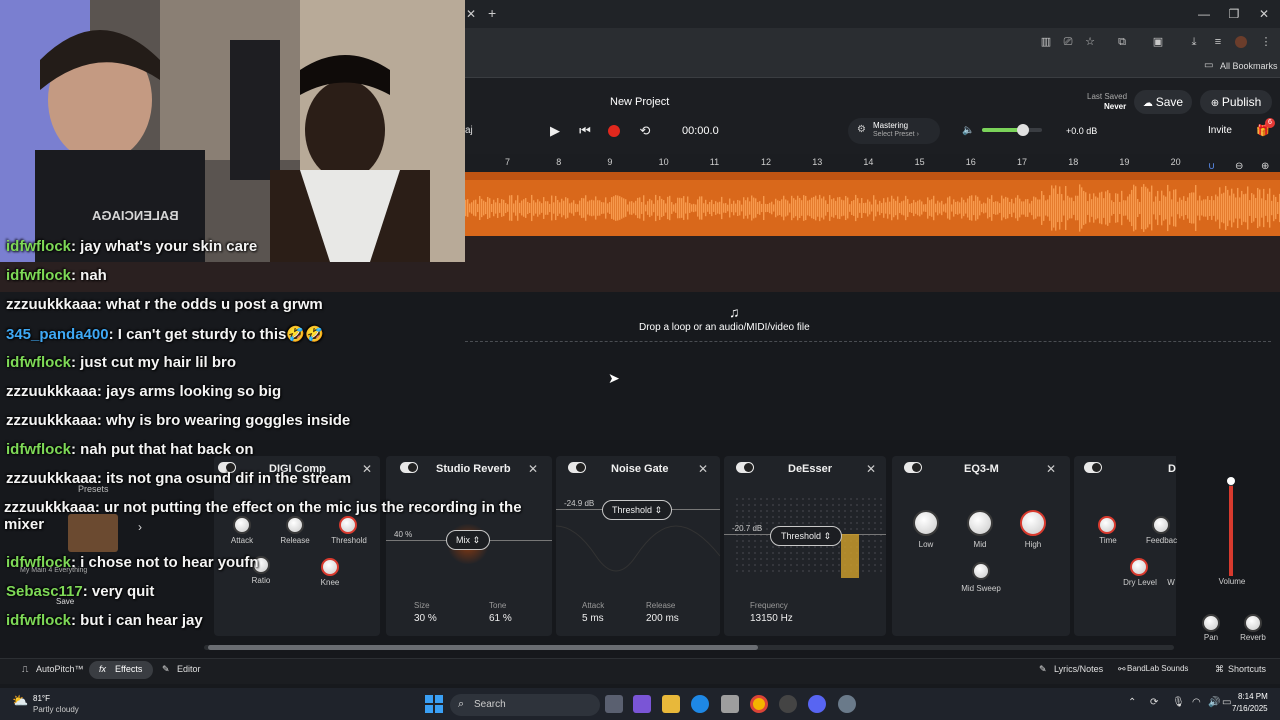 This screenshot has height=720, width=1280. What do you see at coordinates (121, 670) in the screenshot?
I see `effects-tab: fx Effects` at bounding box center [121, 670].